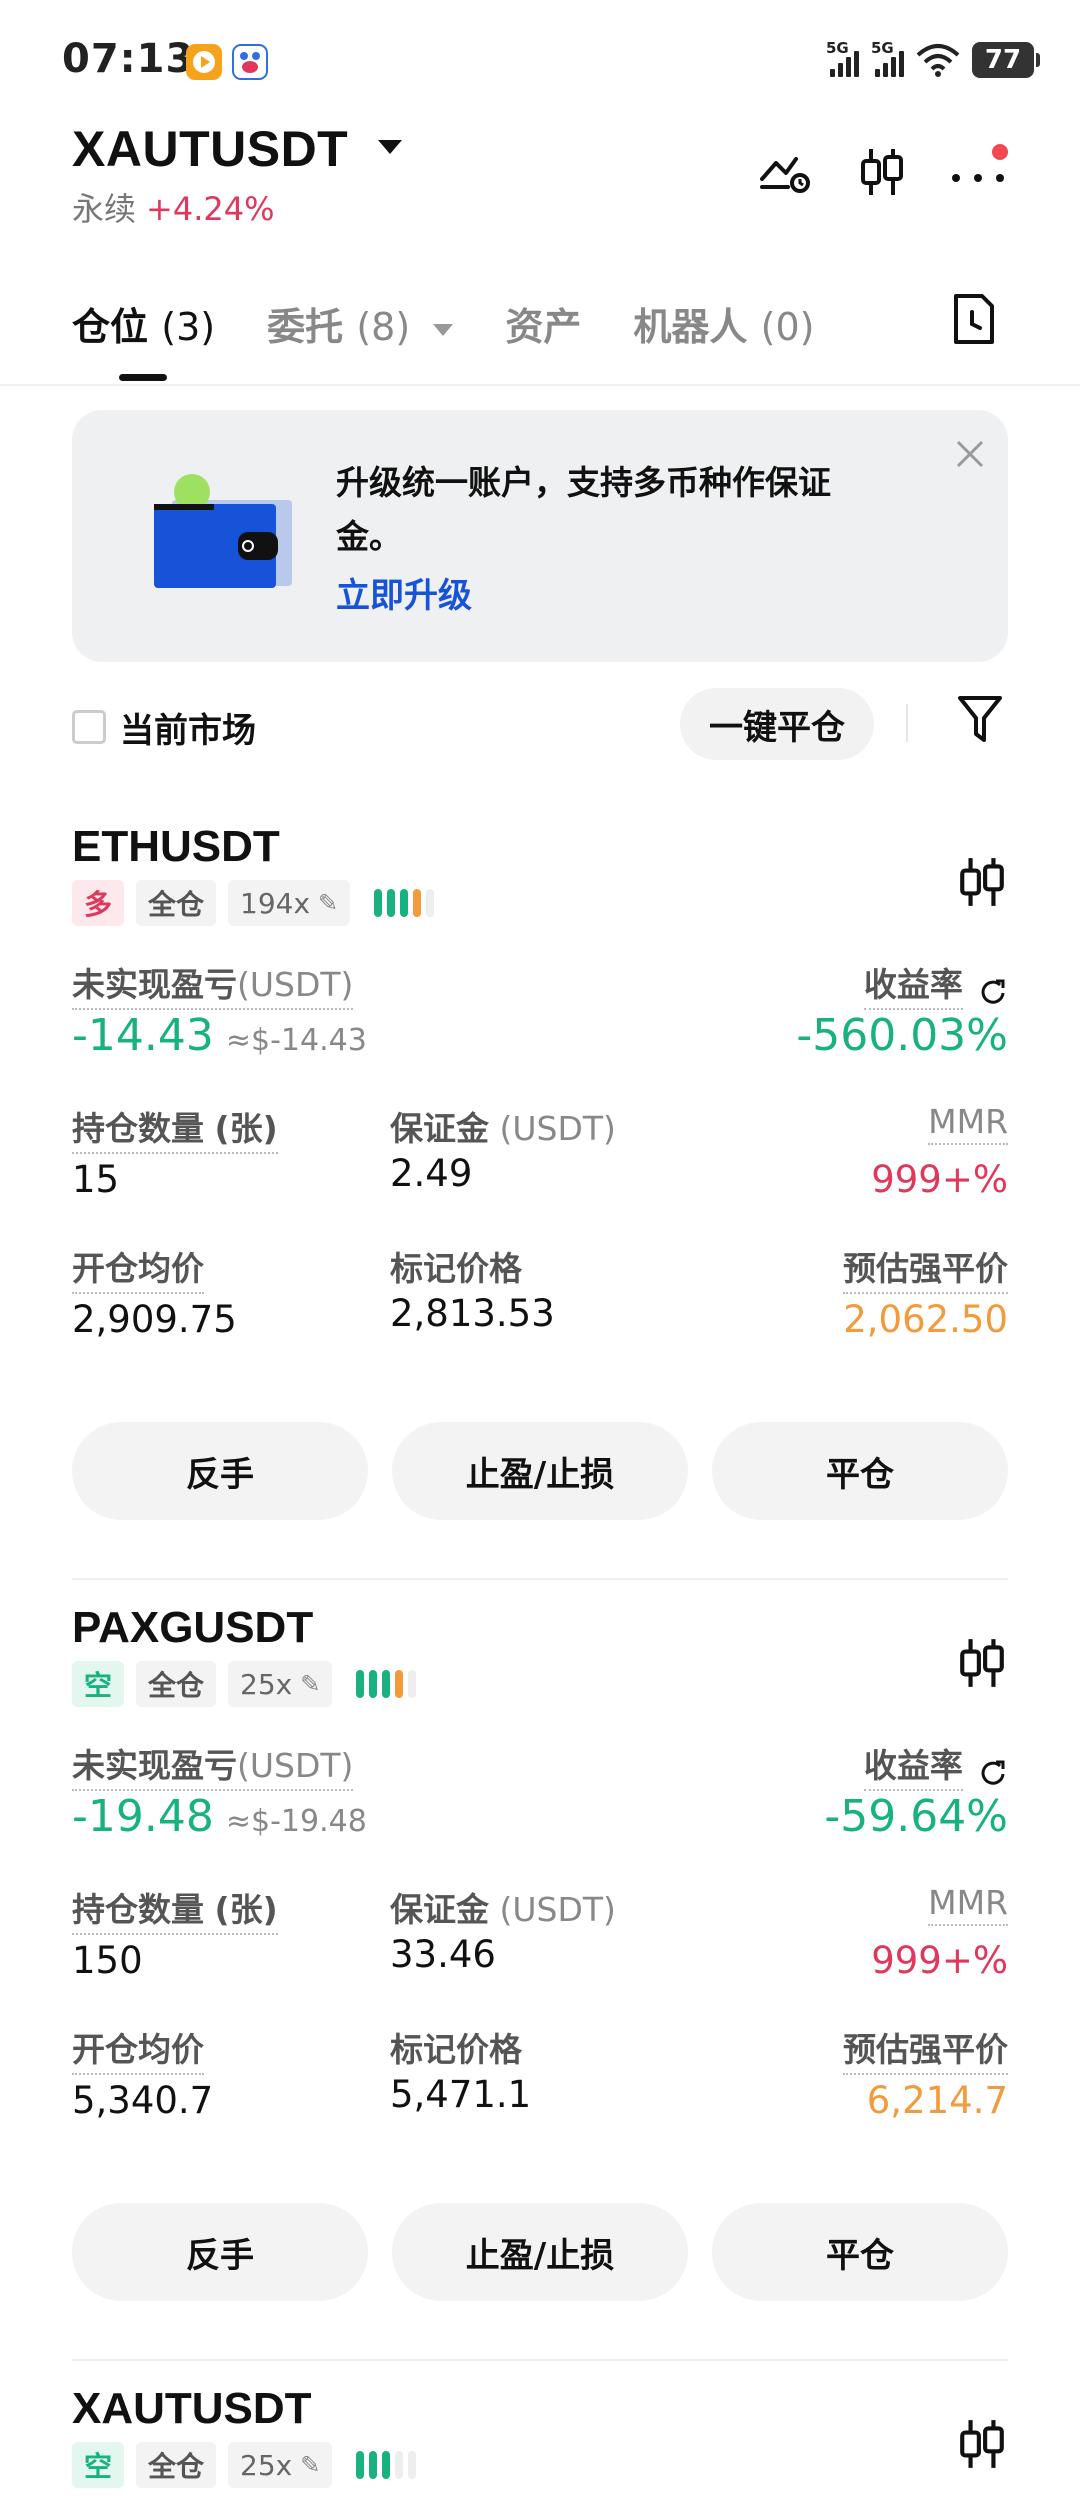  I want to click on position-tags: 多 全仓 194x ✎, so click(253, 903).